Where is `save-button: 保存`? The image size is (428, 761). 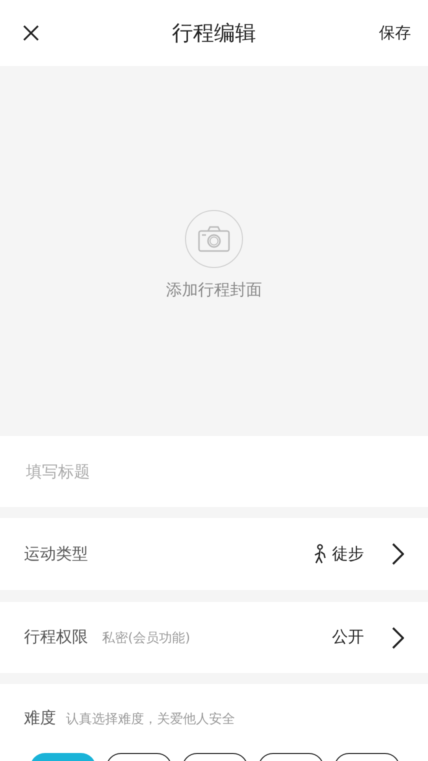
save-button: 保存 is located at coordinates (395, 33).